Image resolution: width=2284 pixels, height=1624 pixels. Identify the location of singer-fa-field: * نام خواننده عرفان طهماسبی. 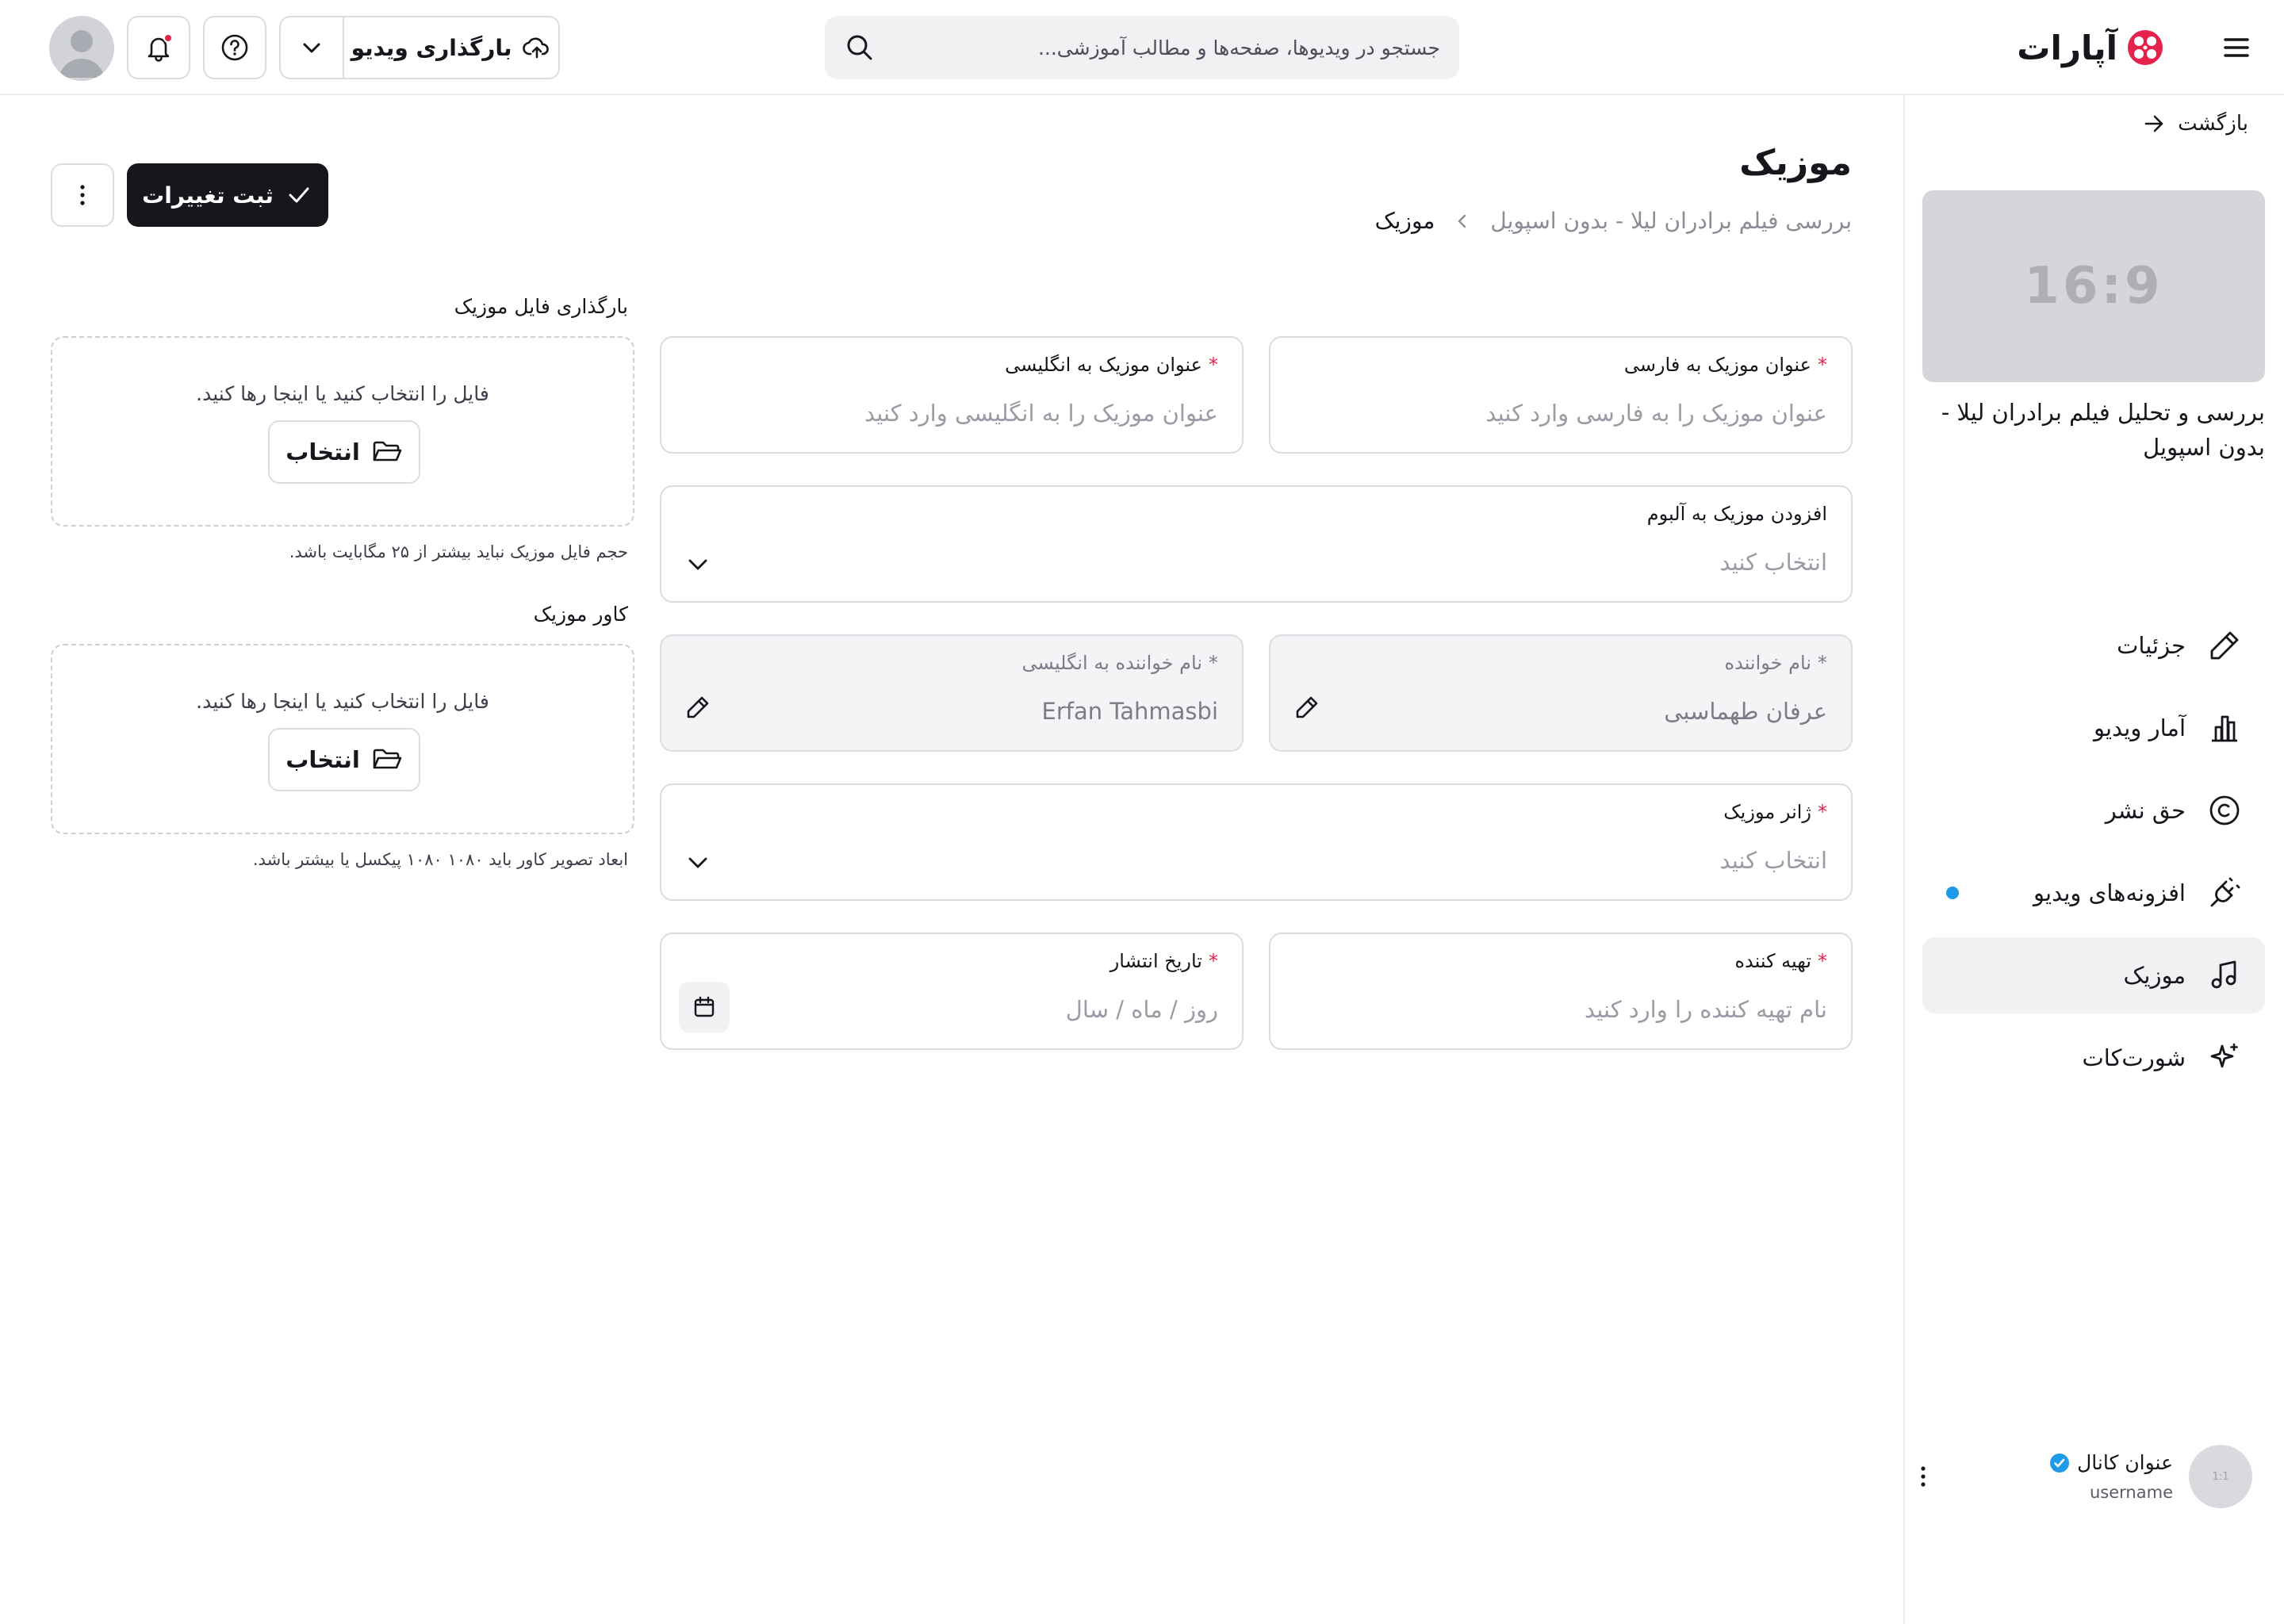
(1561, 693).